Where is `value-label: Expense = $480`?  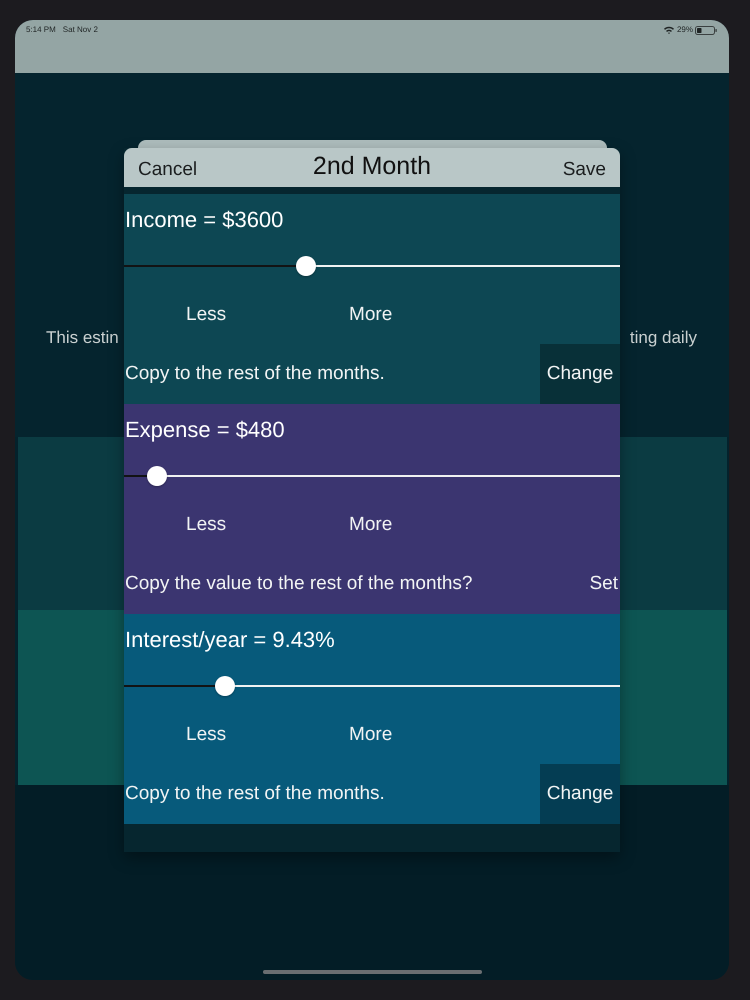
value-label: Expense = $480 is located at coordinates (205, 430).